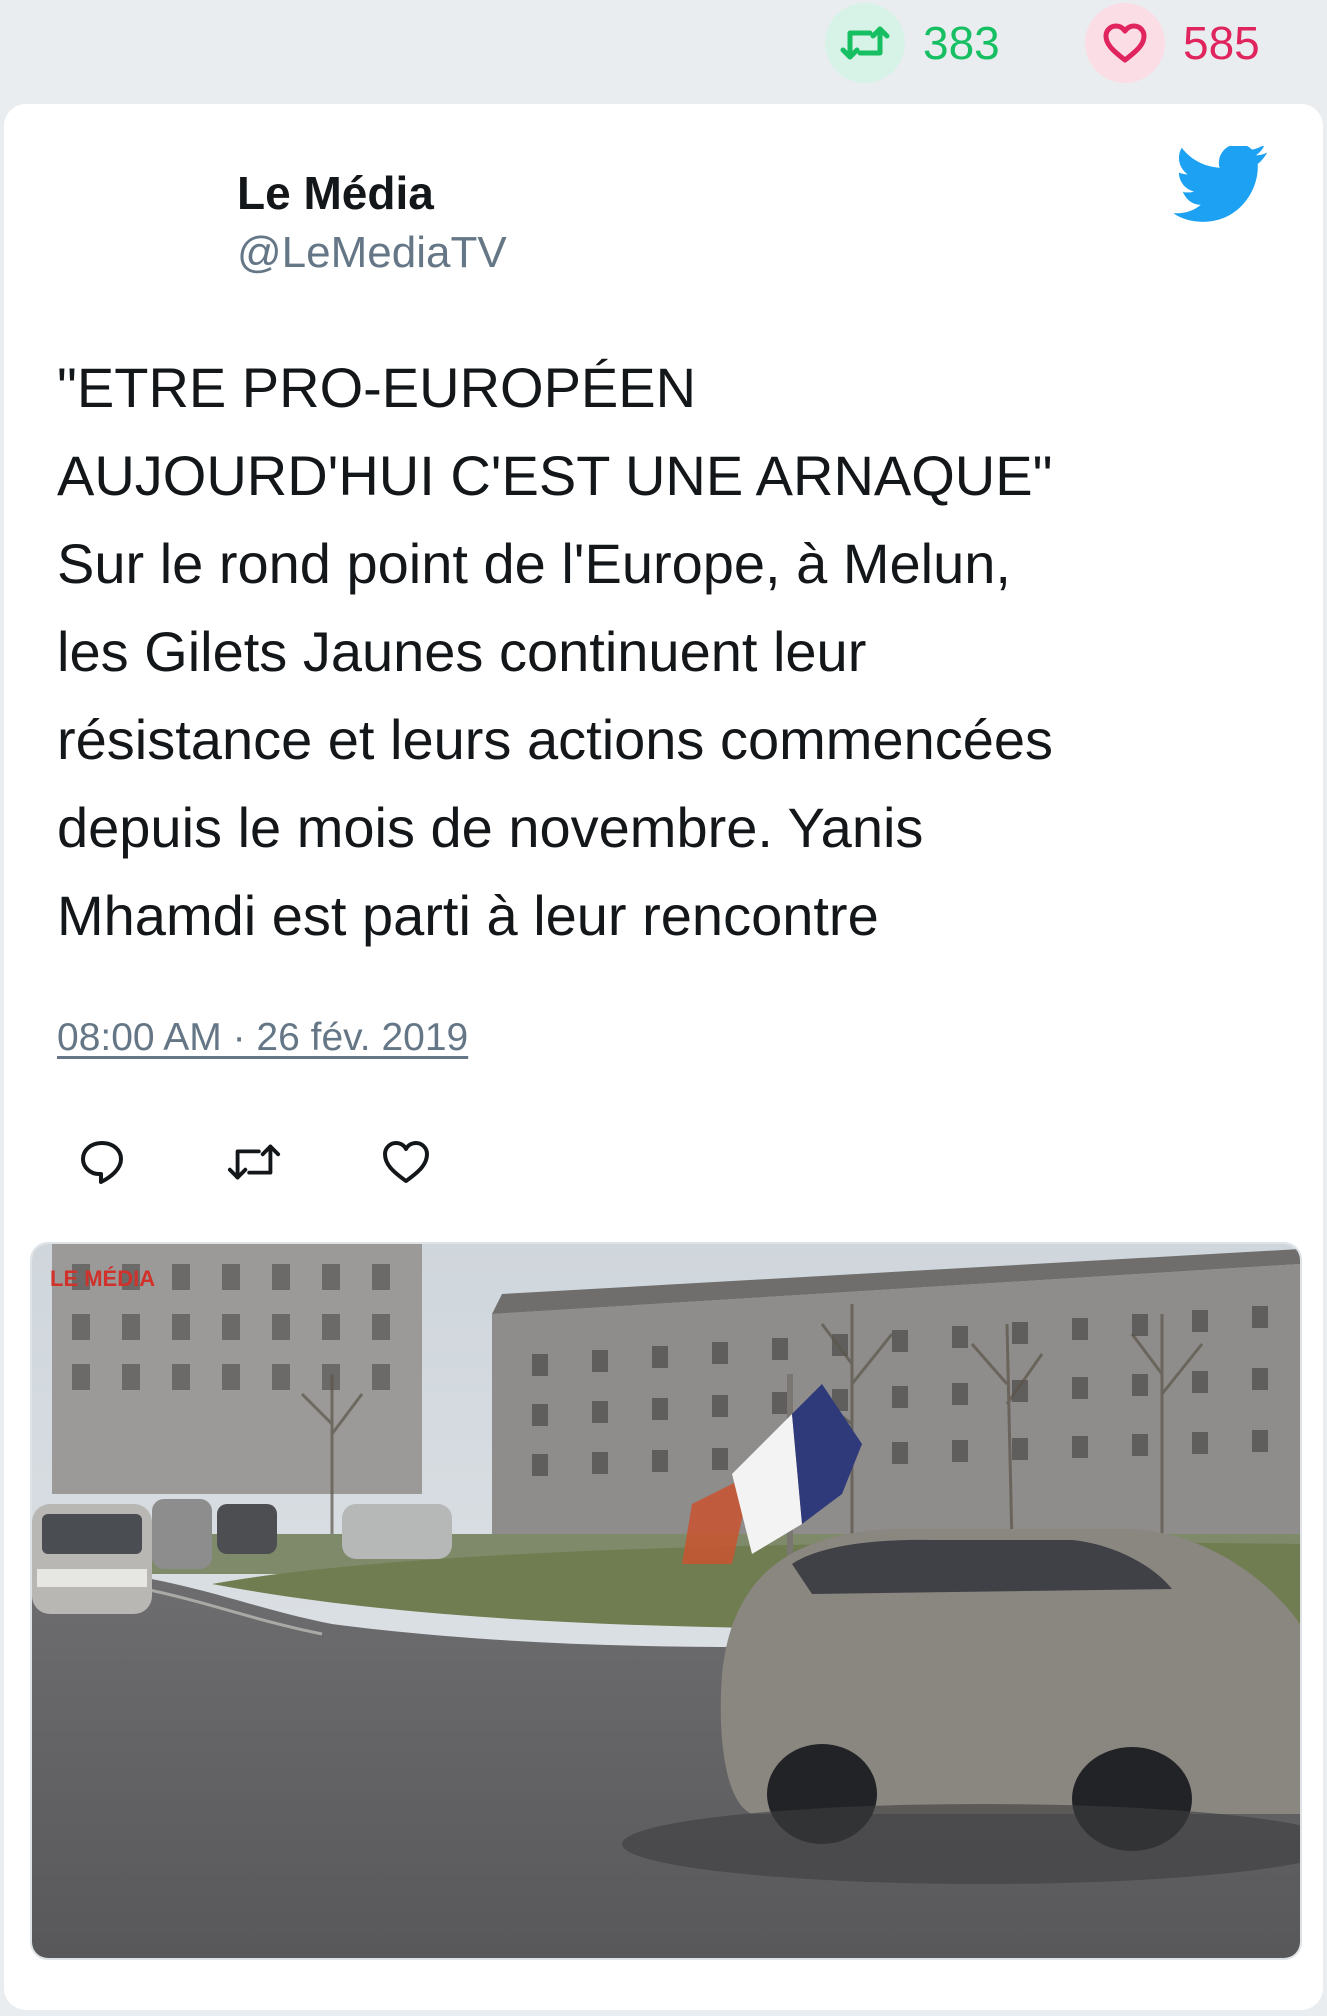 This screenshot has height=2016, width=1327. I want to click on tweet-text-line: Mhamdi est parti à leur rencontre, so click(468, 915).